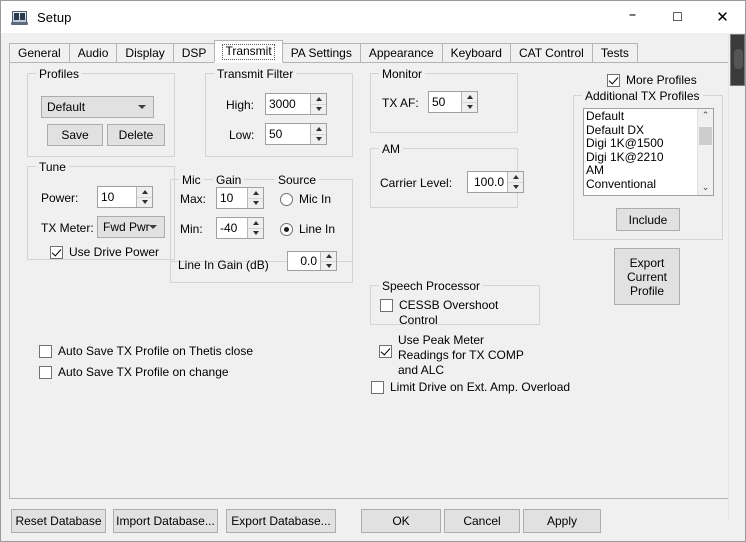  Describe the element at coordinates (648, 219) in the screenshot. I see `include-button: Include` at that location.